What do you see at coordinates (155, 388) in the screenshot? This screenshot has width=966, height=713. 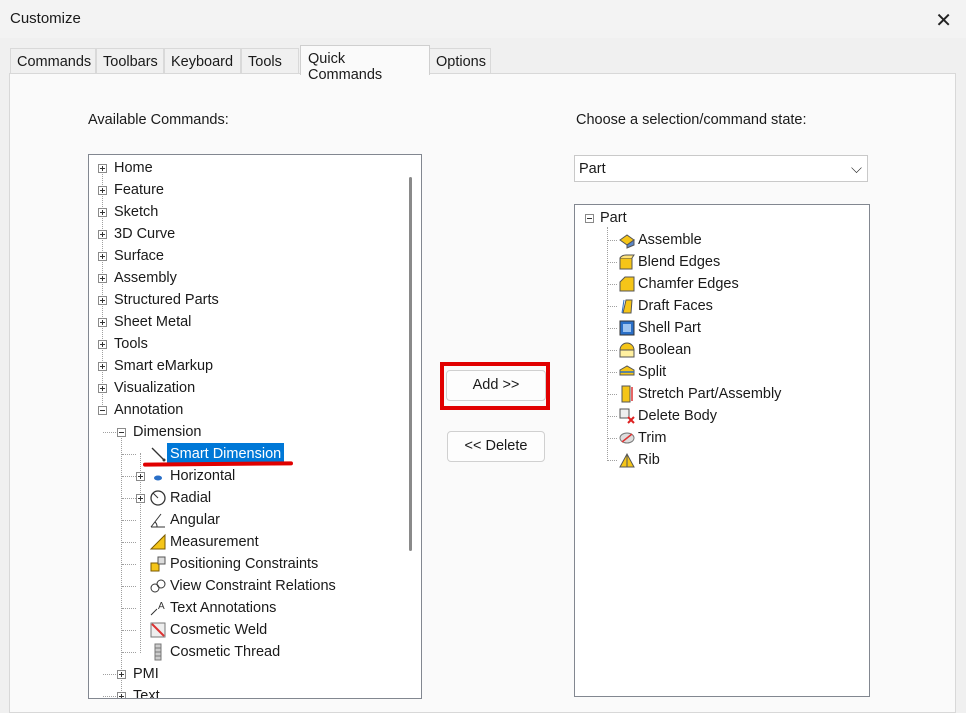 I see `tree-label: Visualization` at bounding box center [155, 388].